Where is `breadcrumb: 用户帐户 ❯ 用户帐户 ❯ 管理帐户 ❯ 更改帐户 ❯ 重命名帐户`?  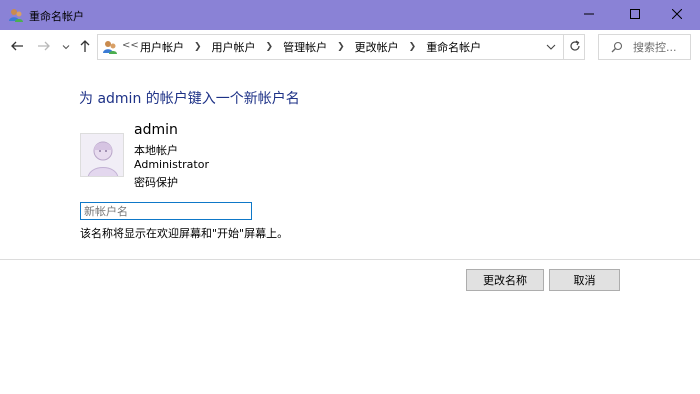
breadcrumb: 用户帐户 ❯ 用户帐户 ❯ 管理帐户 ❯ 更改帐户 ❯ 重命名帐户 is located at coordinates (310, 47).